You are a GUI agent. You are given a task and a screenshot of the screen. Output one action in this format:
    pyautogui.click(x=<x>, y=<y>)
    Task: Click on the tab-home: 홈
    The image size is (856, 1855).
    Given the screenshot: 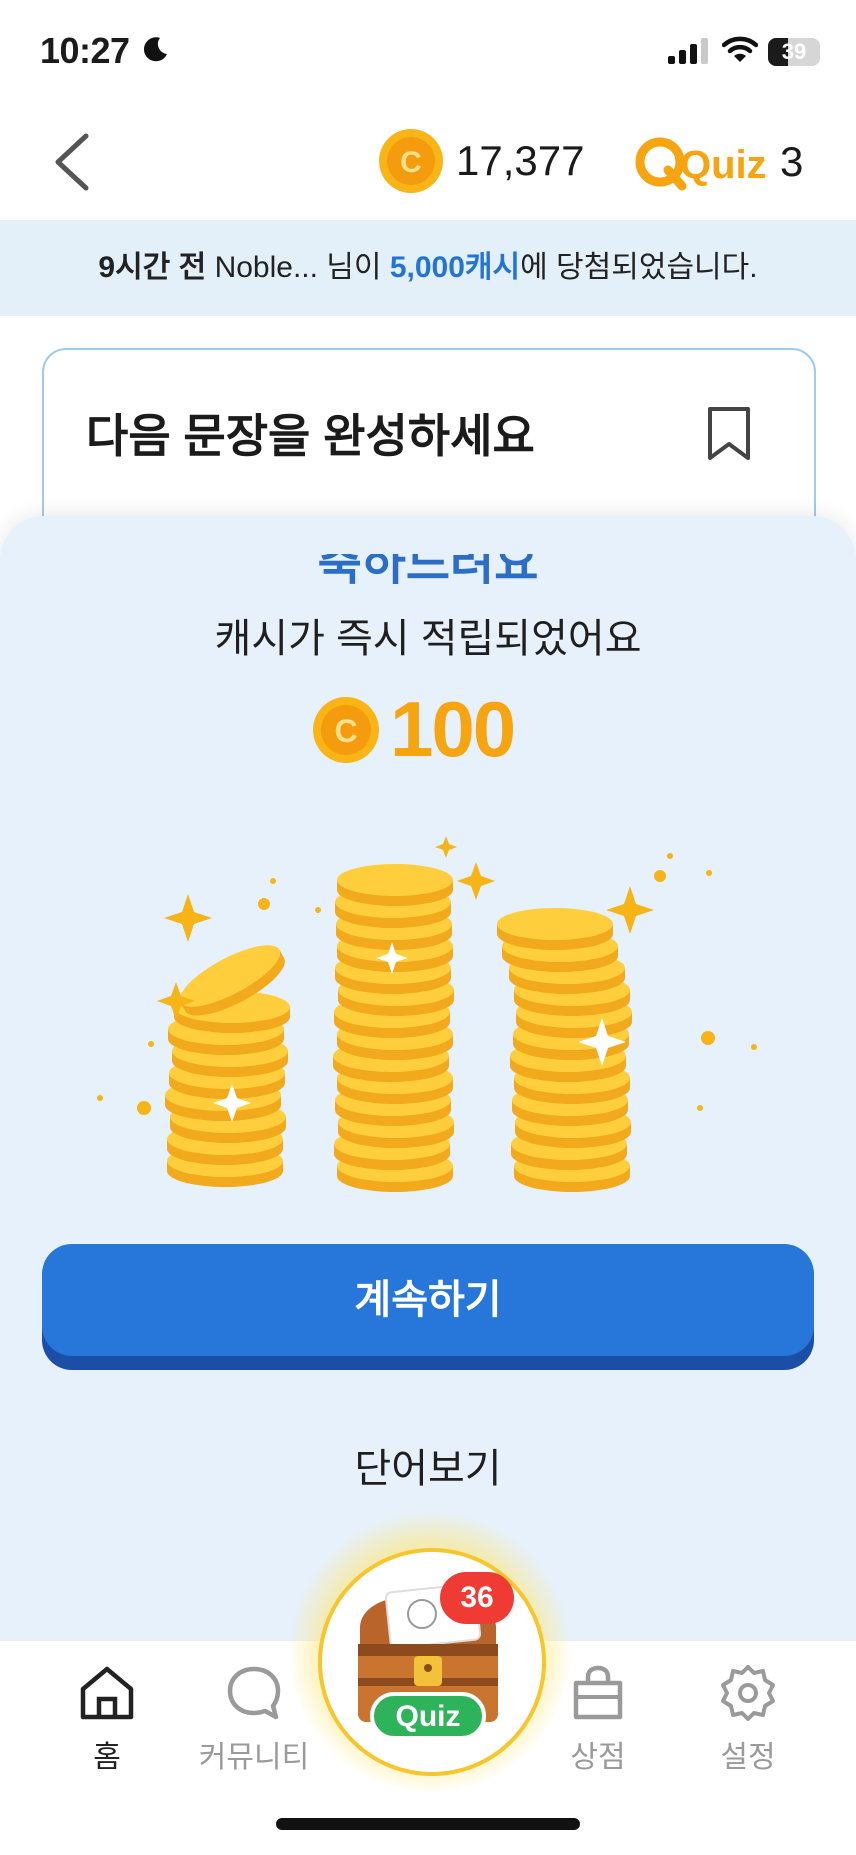 What is the action you would take?
    pyautogui.click(x=107, y=1719)
    